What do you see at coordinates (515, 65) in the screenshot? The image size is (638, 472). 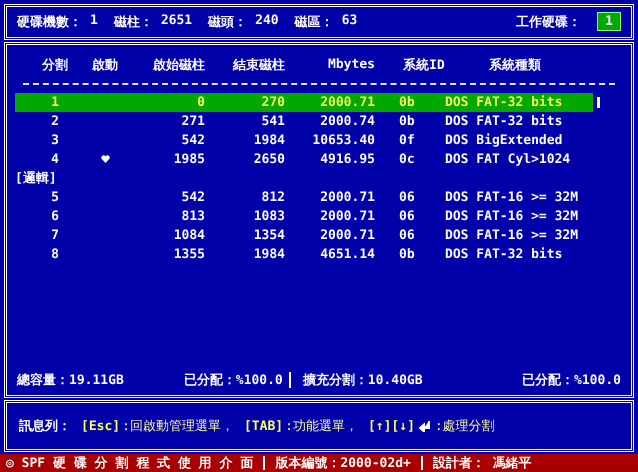 I see `column-header: 系統種類` at bounding box center [515, 65].